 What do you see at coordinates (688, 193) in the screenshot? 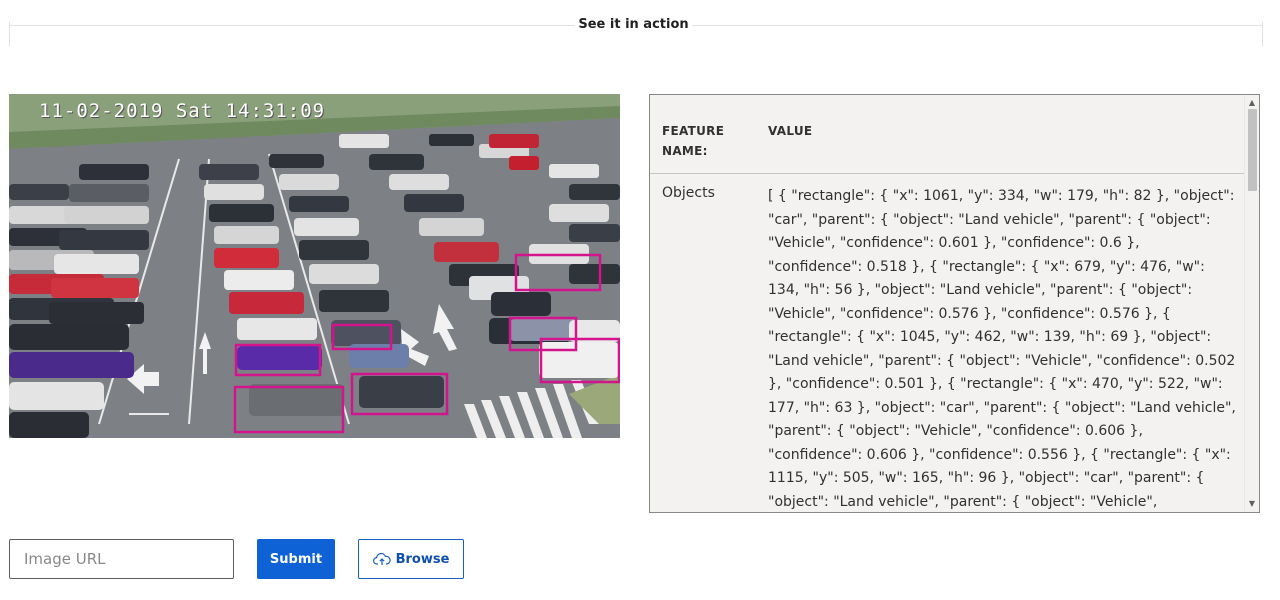
I see `feature-name-cell: Objects` at bounding box center [688, 193].